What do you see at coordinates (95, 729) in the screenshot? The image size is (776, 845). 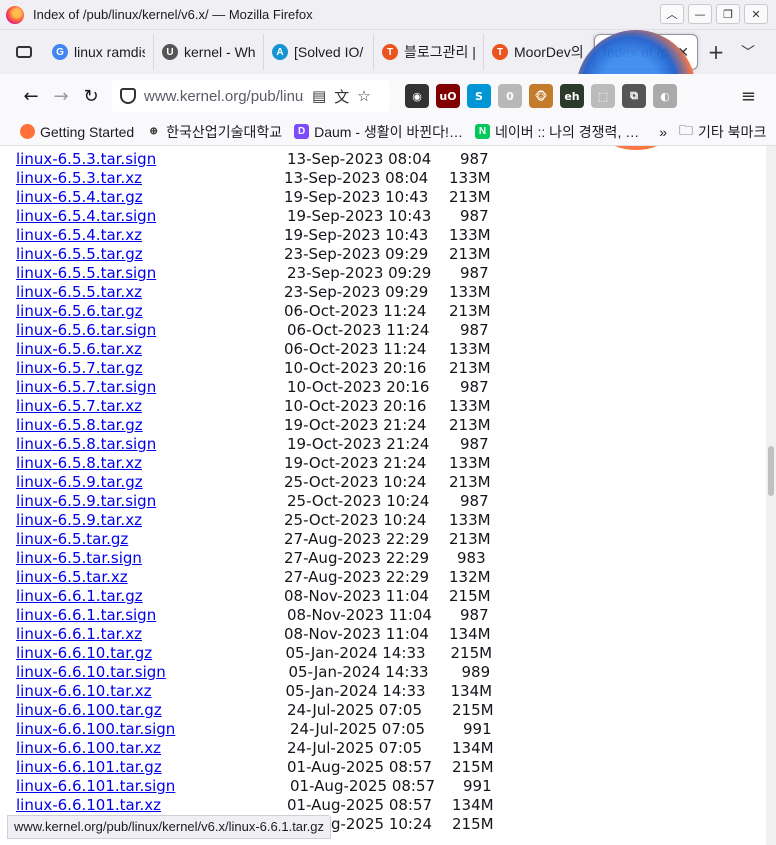 I see `file-link: linux-6.6.100.tar.sign` at bounding box center [95, 729].